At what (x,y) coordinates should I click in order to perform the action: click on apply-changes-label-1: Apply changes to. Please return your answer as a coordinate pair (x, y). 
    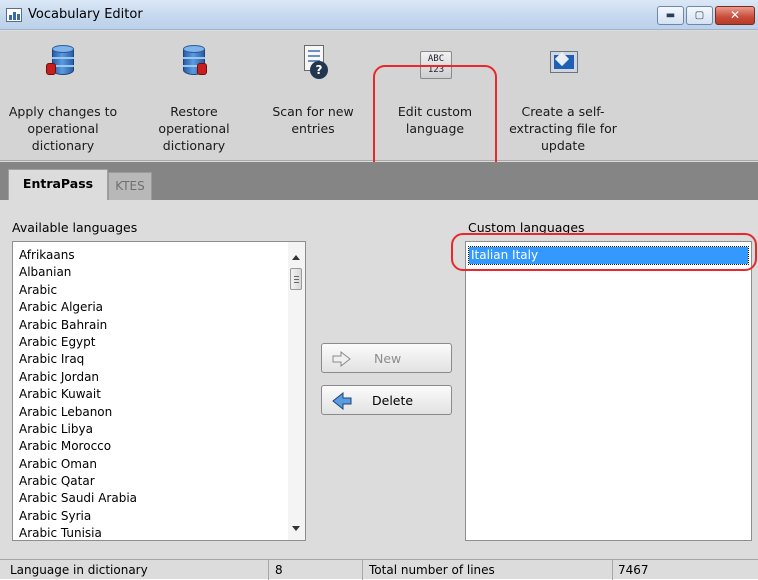
    Looking at the image, I should click on (63, 111).